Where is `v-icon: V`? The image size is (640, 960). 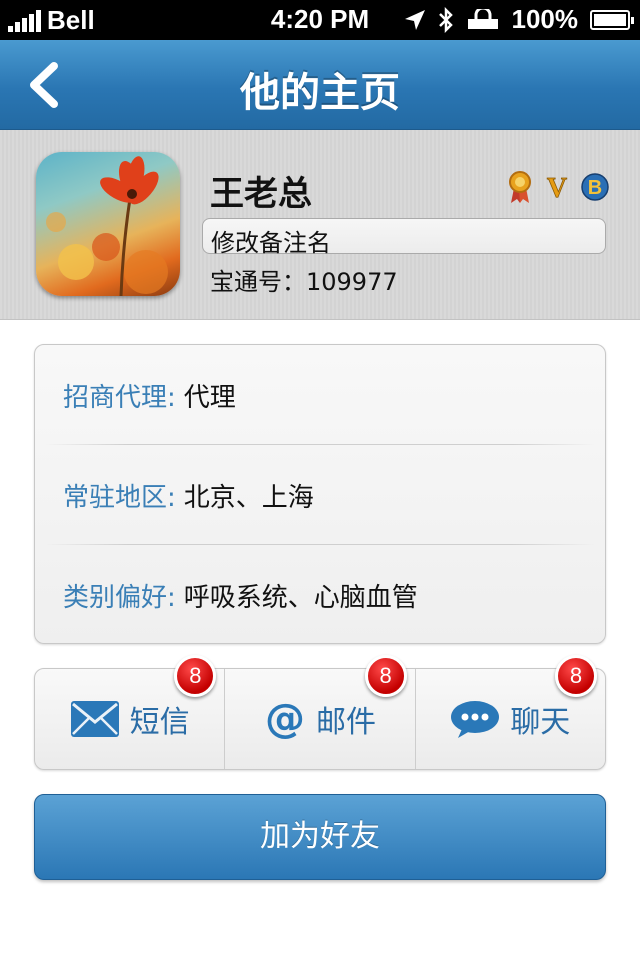
v-icon: V is located at coordinates (556, 187).